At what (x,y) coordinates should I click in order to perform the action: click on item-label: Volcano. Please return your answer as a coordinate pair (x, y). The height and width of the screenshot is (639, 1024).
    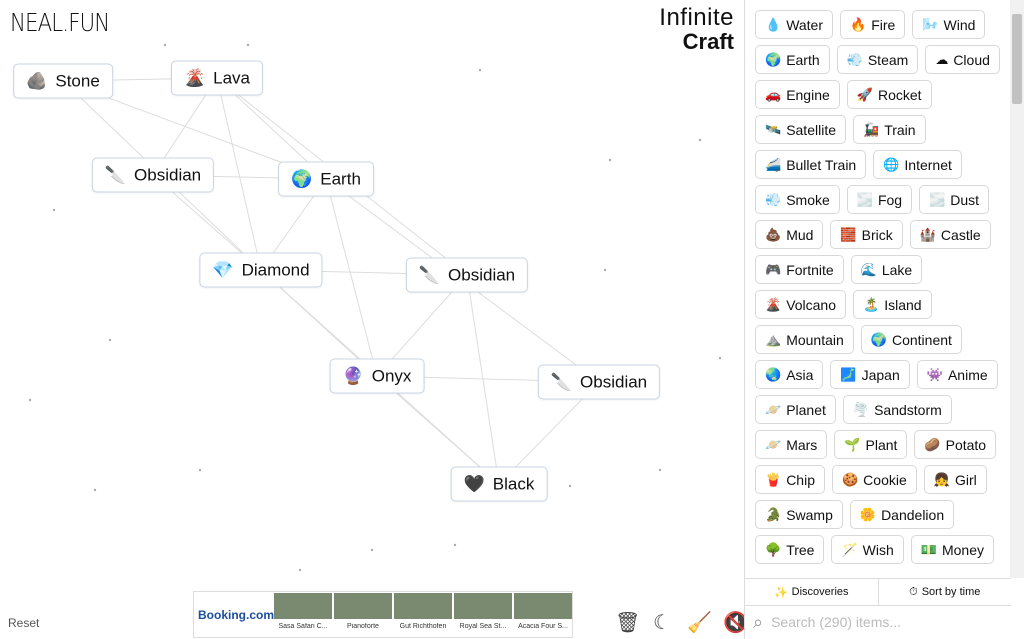
    Looking at the image, I should click on (811, 304).